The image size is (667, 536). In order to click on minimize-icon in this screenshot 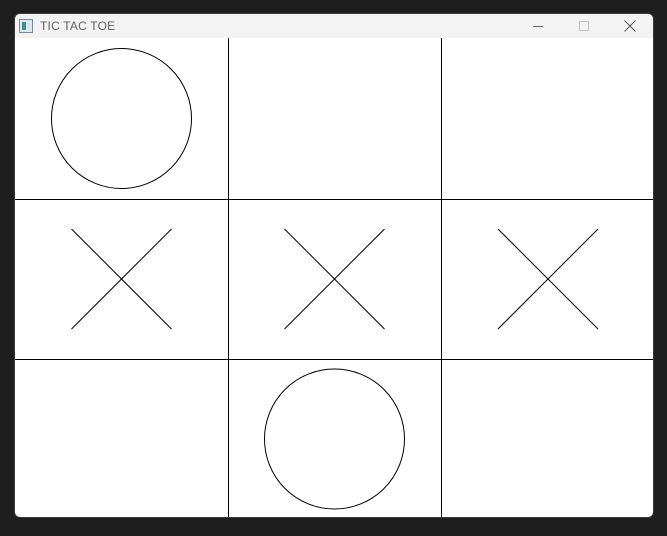, I will do `click(538, 26)`.